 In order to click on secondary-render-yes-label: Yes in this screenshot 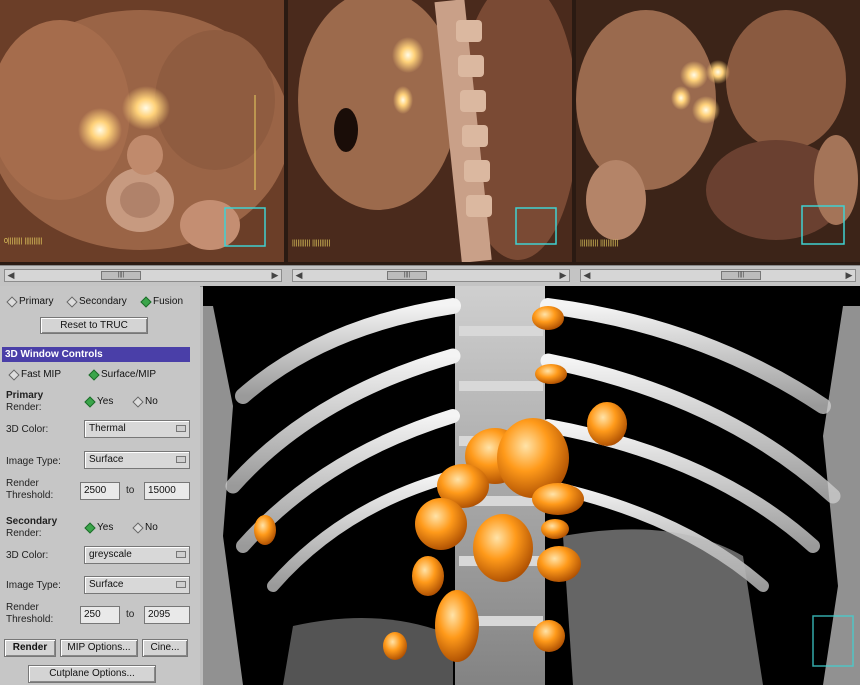, I will do `click(105, 527)`.